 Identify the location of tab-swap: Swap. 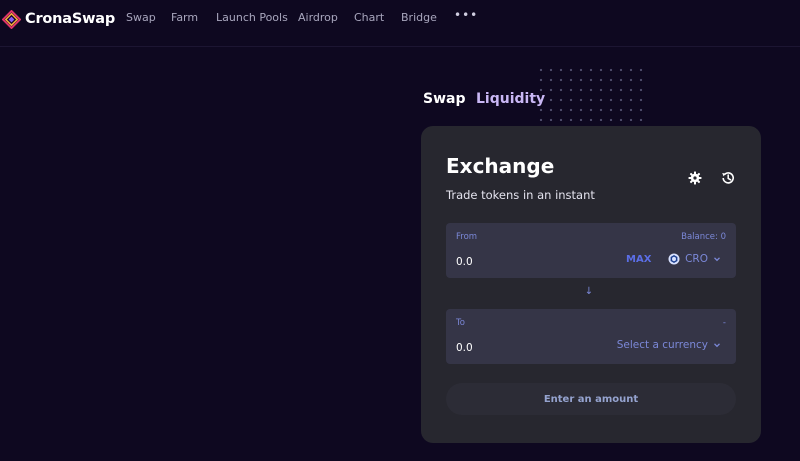
(444, 99).